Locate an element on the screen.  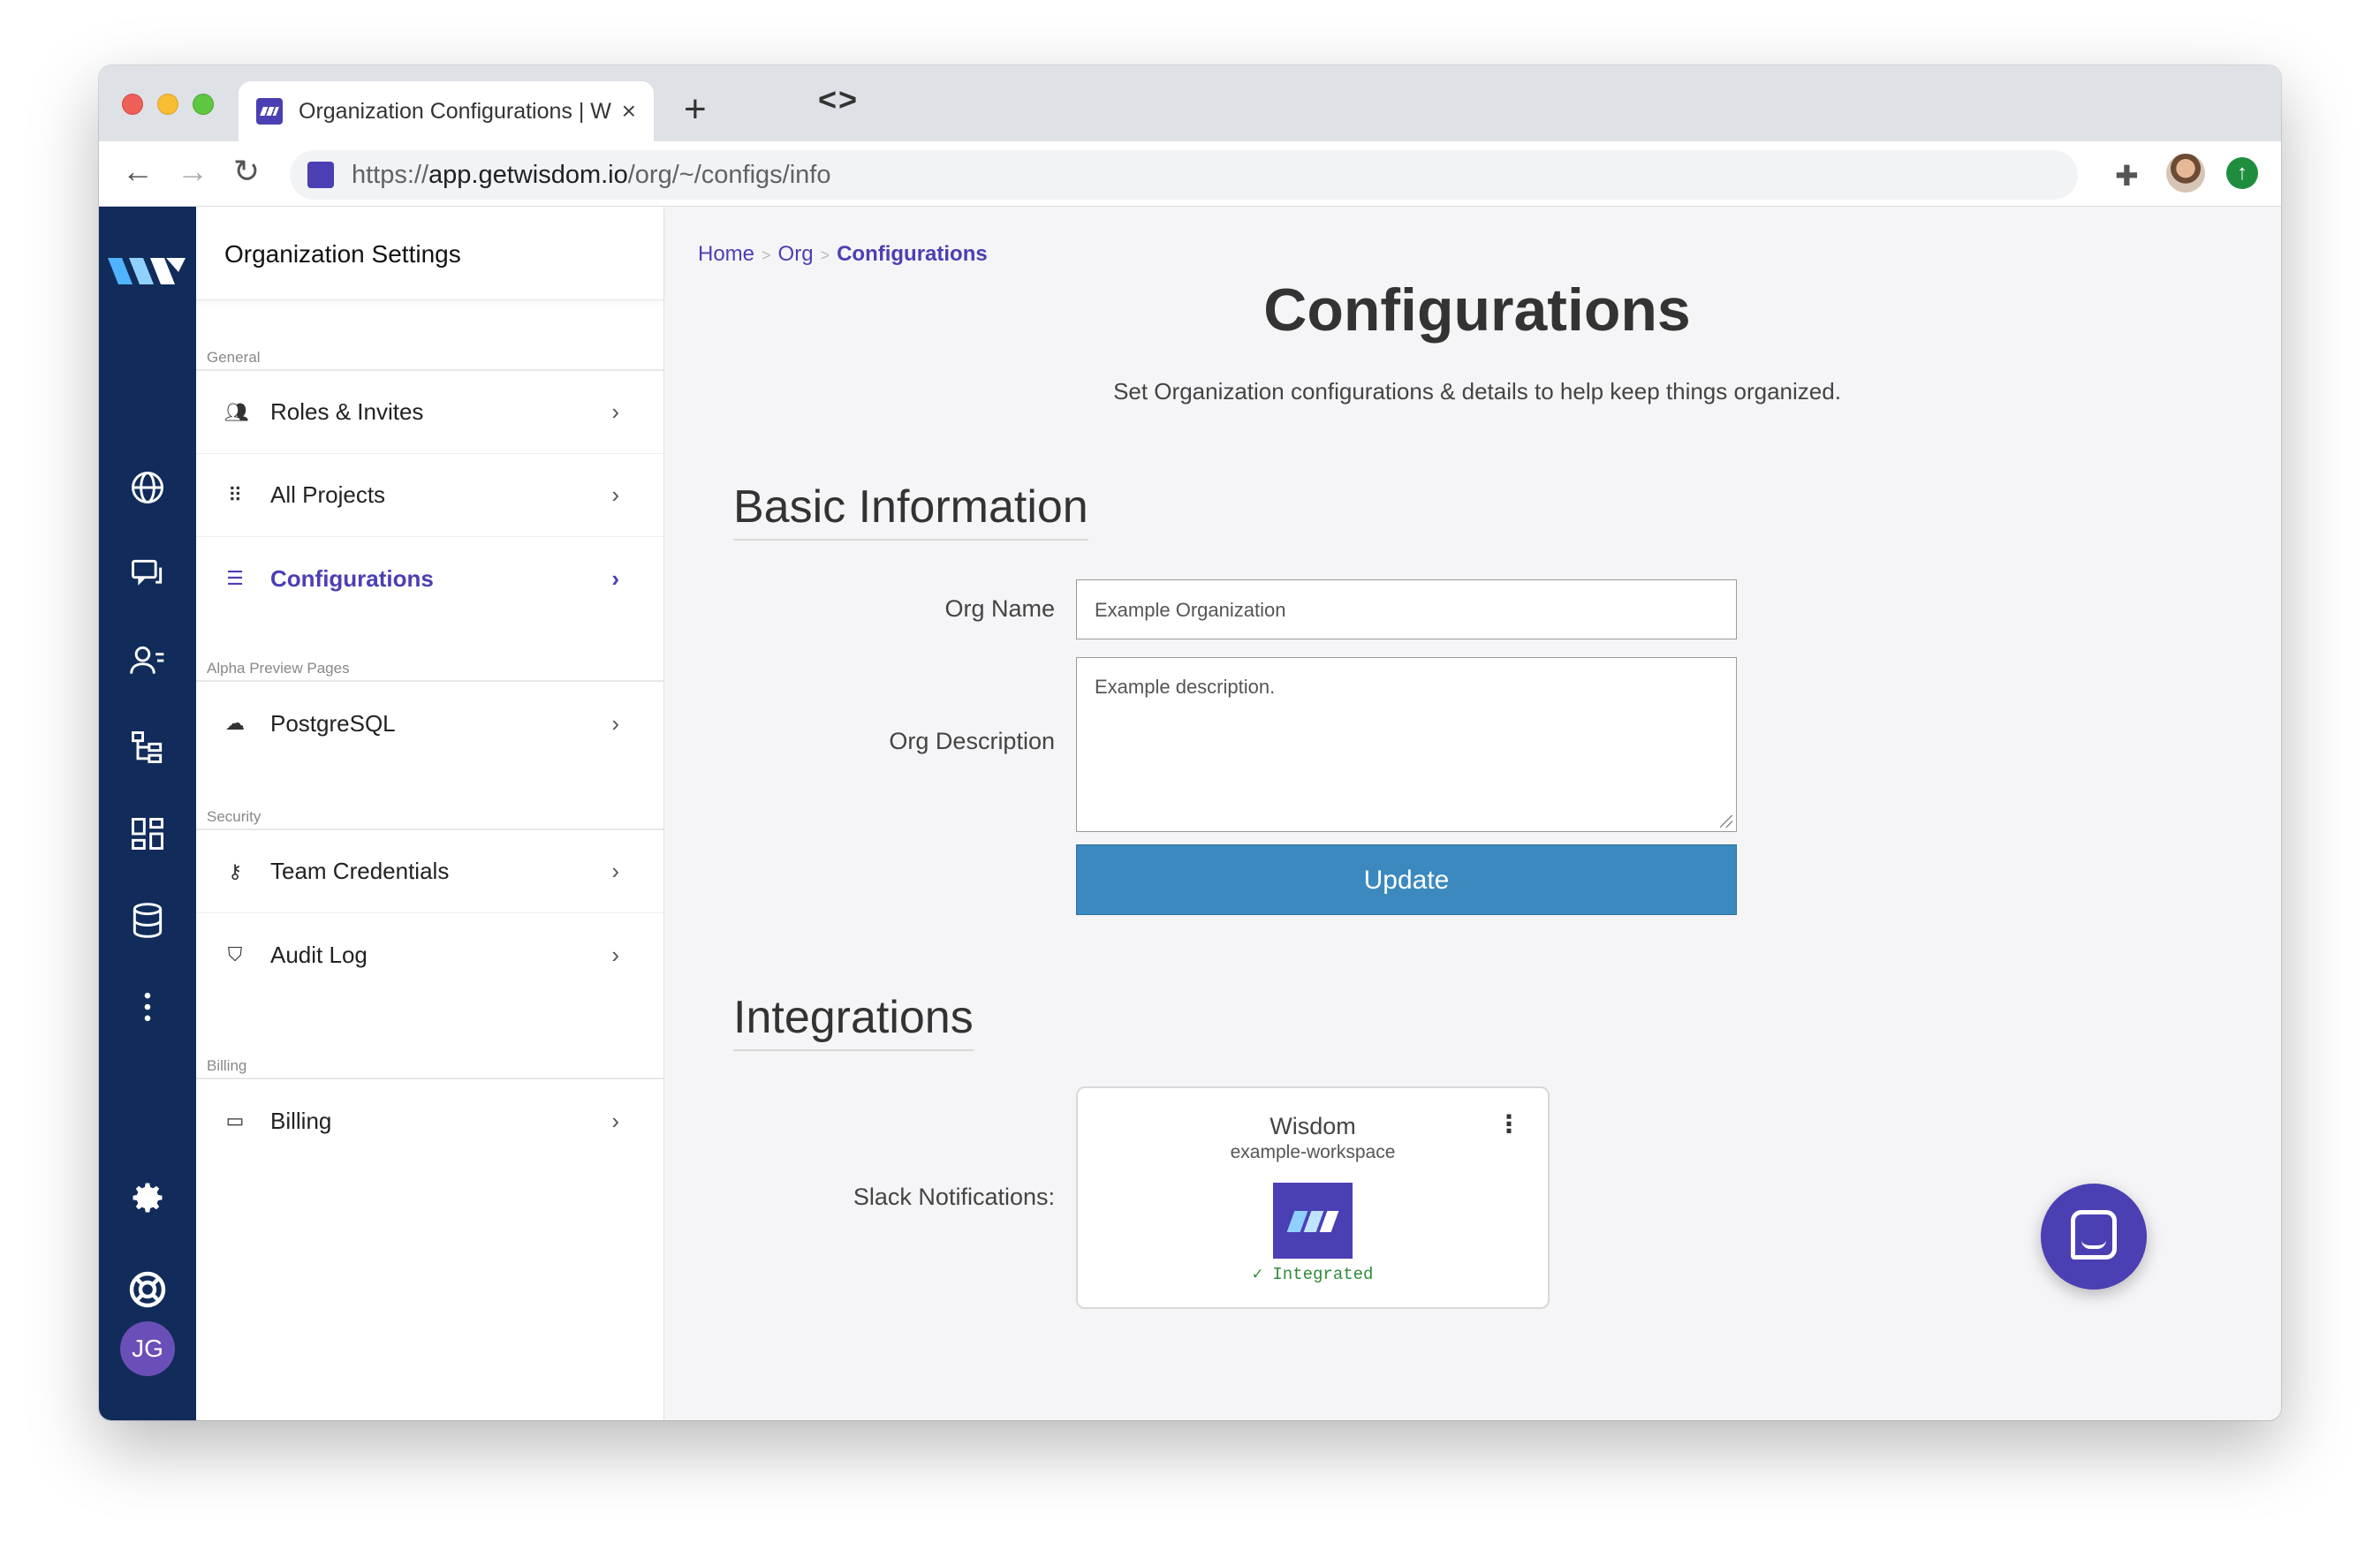
breadcrumb-org: Org is located at coordinates (796, 254).